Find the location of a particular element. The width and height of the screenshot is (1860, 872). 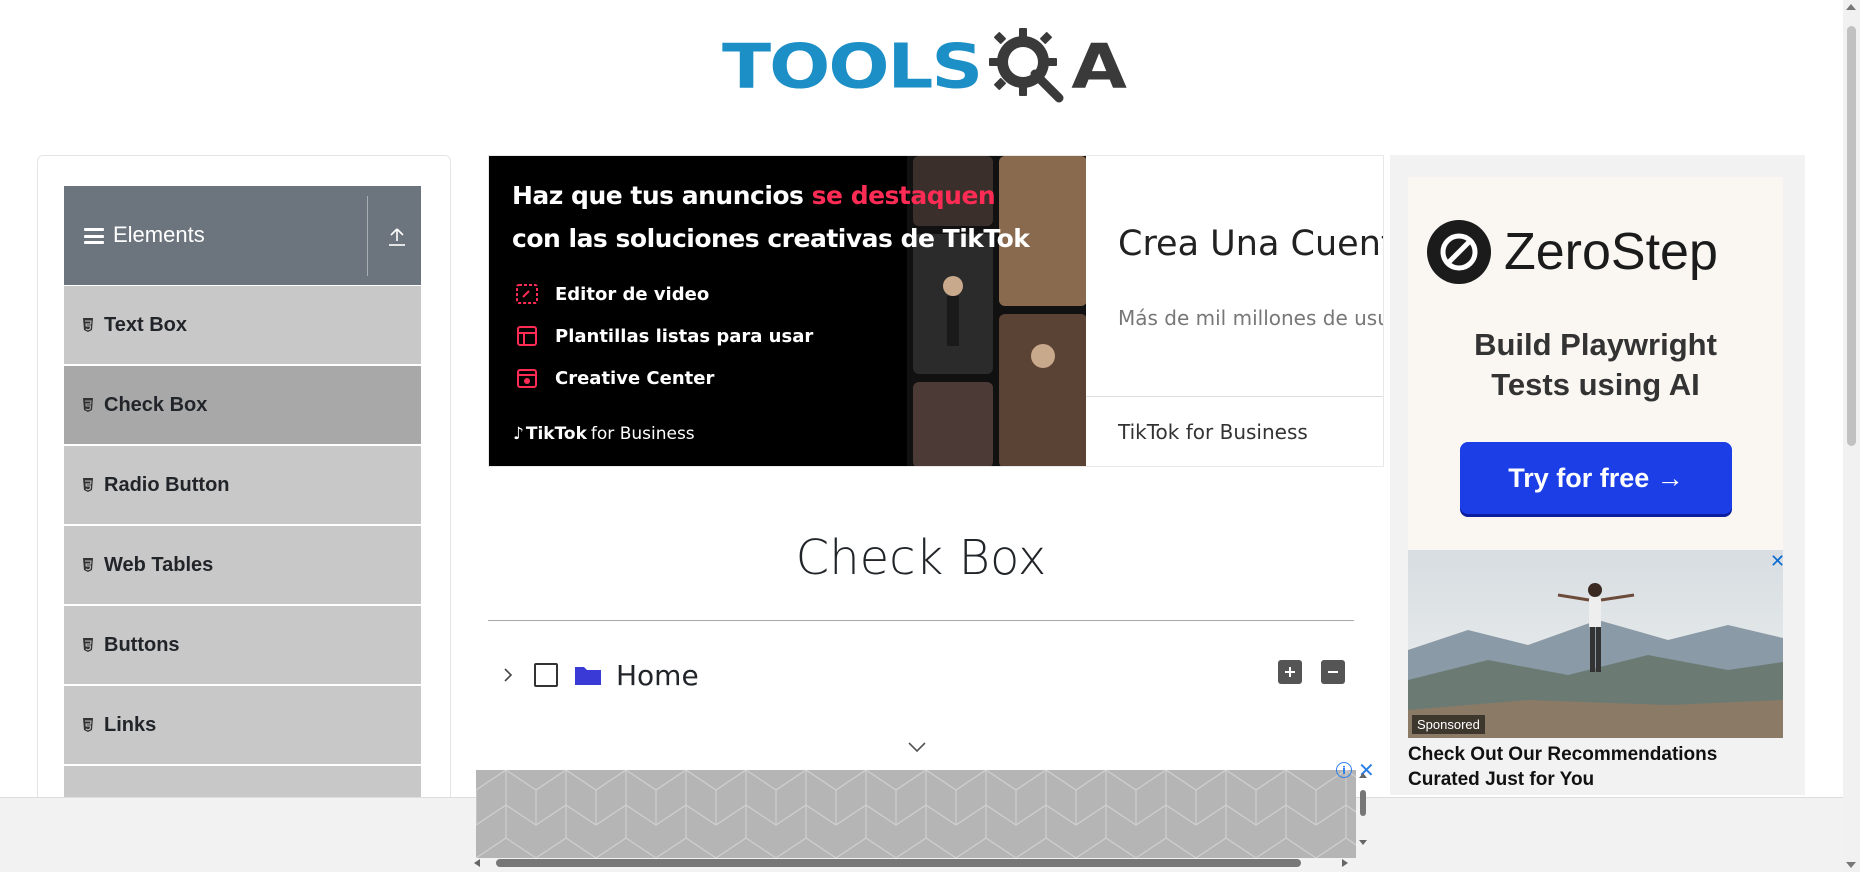

sidebar-group-divider is located at coordinates (367, 236).